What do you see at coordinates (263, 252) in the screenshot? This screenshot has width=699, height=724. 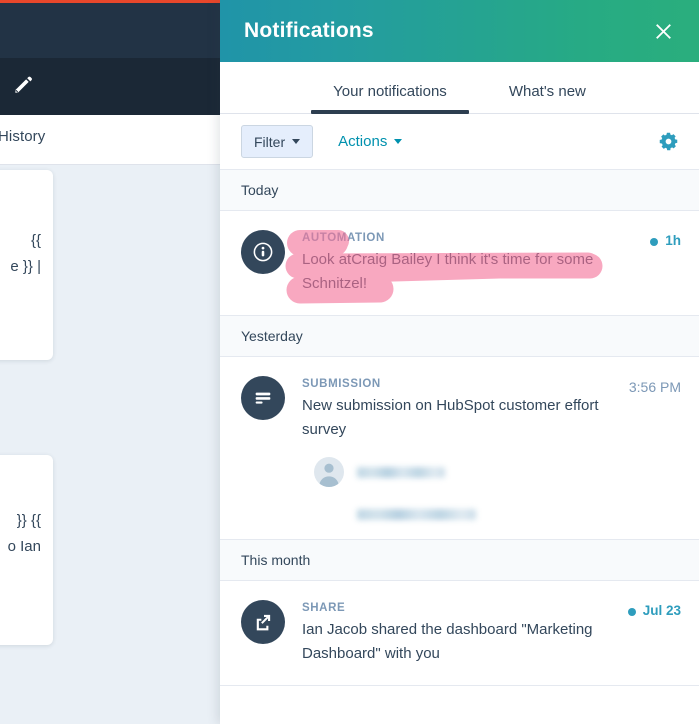 I see `info-icon` at bounding box center [263, 252].